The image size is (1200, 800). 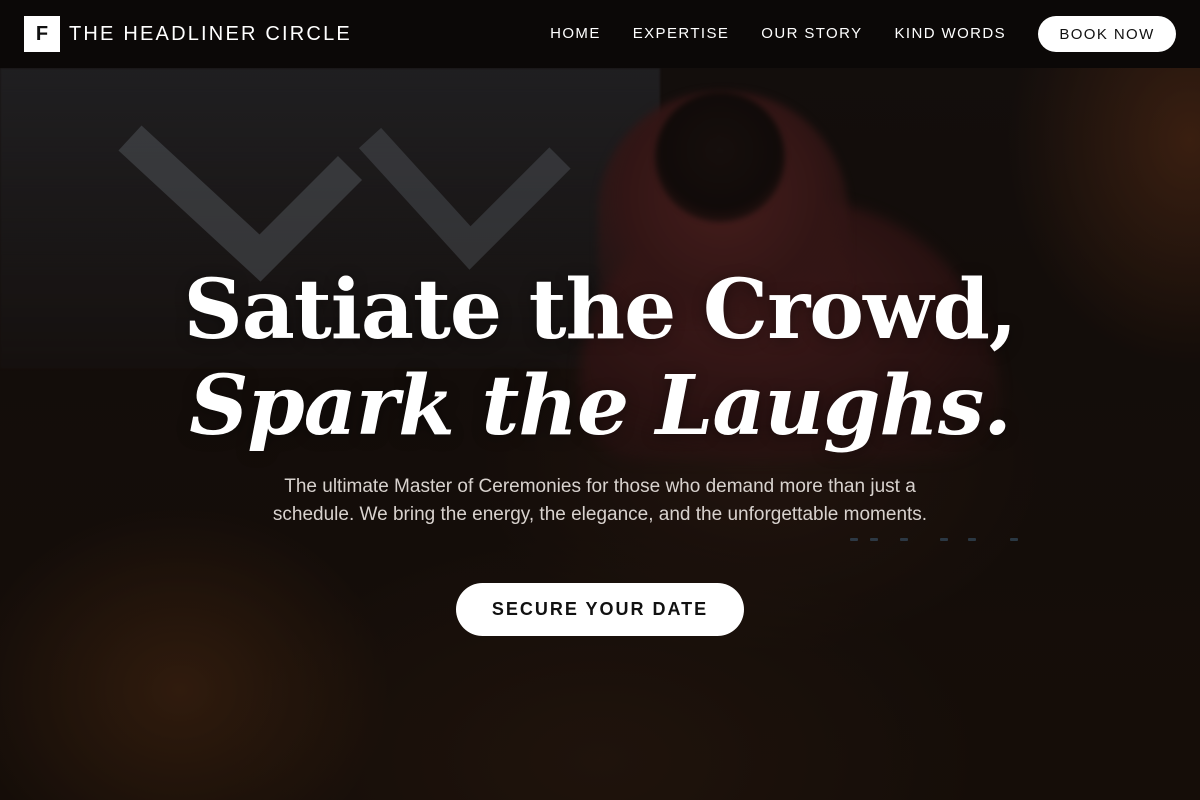 What do you see at coordinates (575, 34) in the screenshot?
I see `nav-link-home: HOME` at bounding box center [575, 34].